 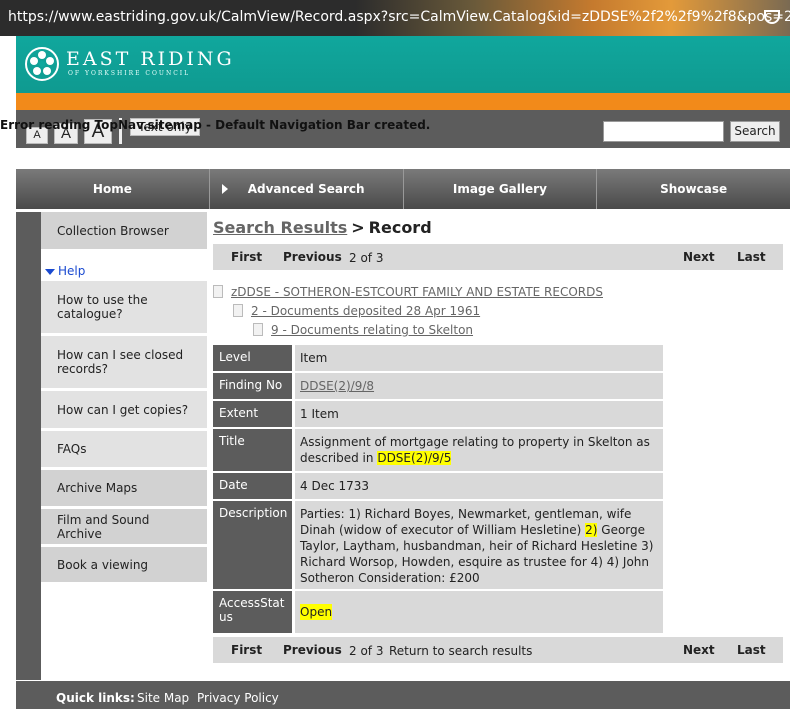 I want to click on sidebar-item-archive-maps: Archive Maps, so click(x=124, y=489).